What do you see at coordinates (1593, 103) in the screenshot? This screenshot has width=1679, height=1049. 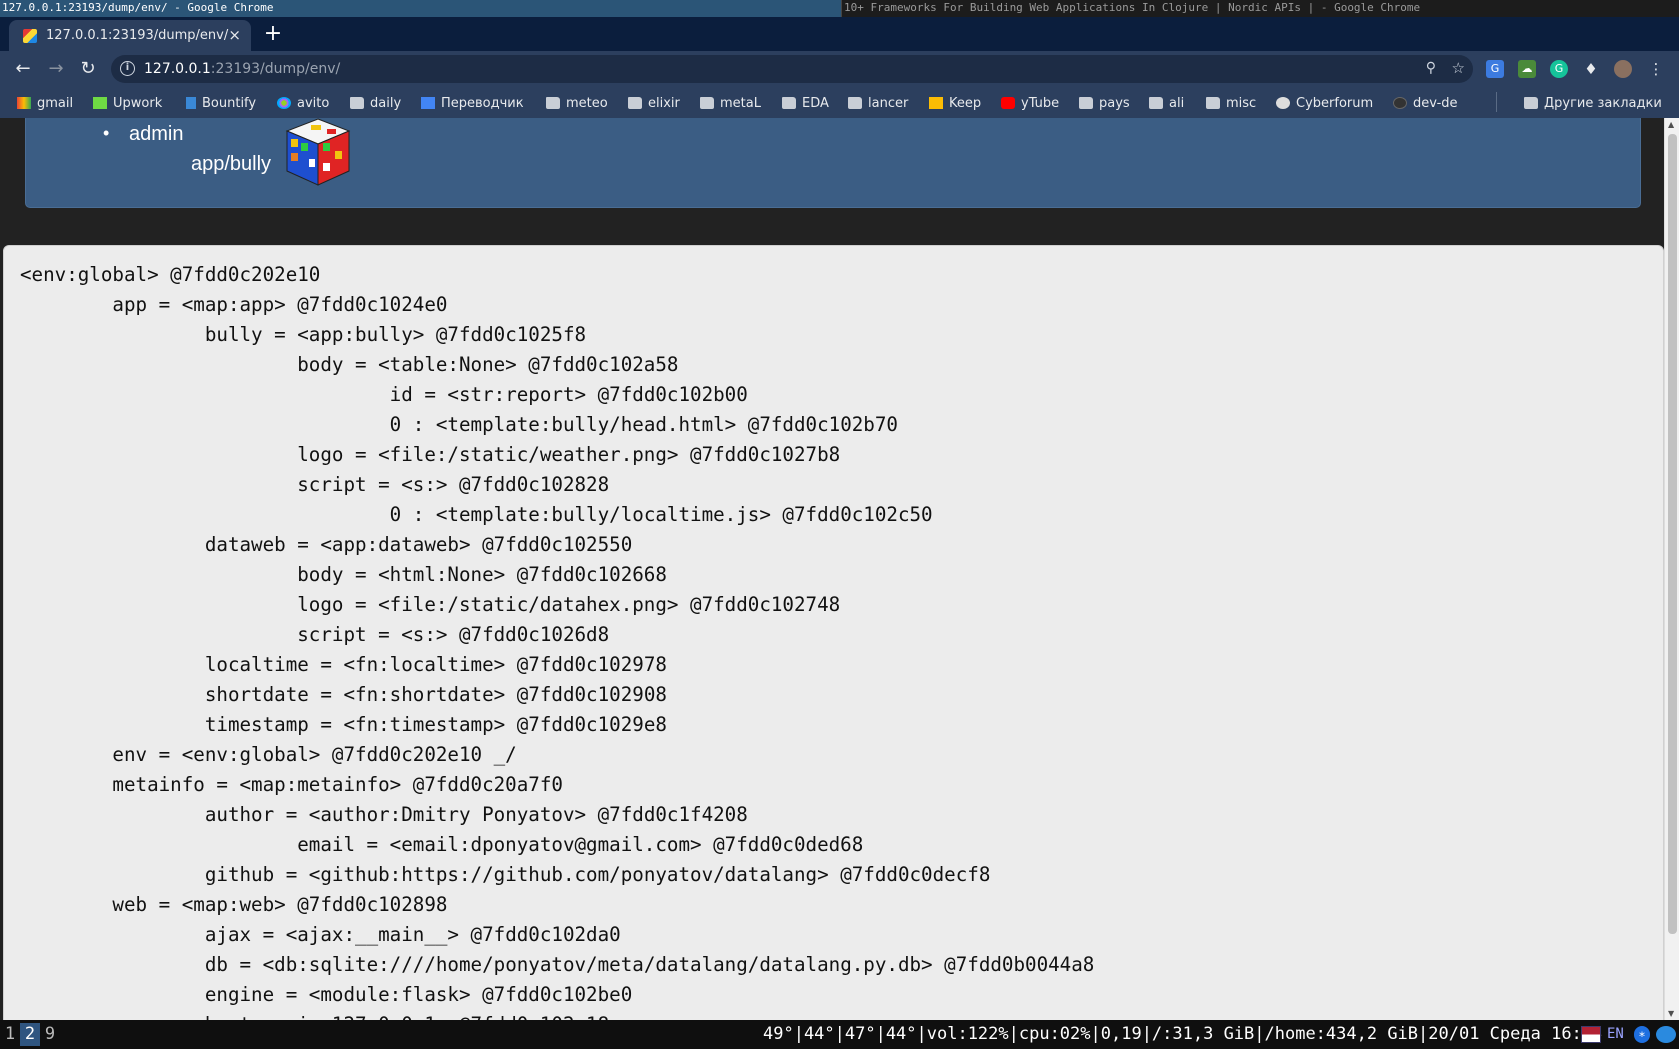 I see `bookmark-folder-other: Другие закладки` at bounding box center [1593, 103].